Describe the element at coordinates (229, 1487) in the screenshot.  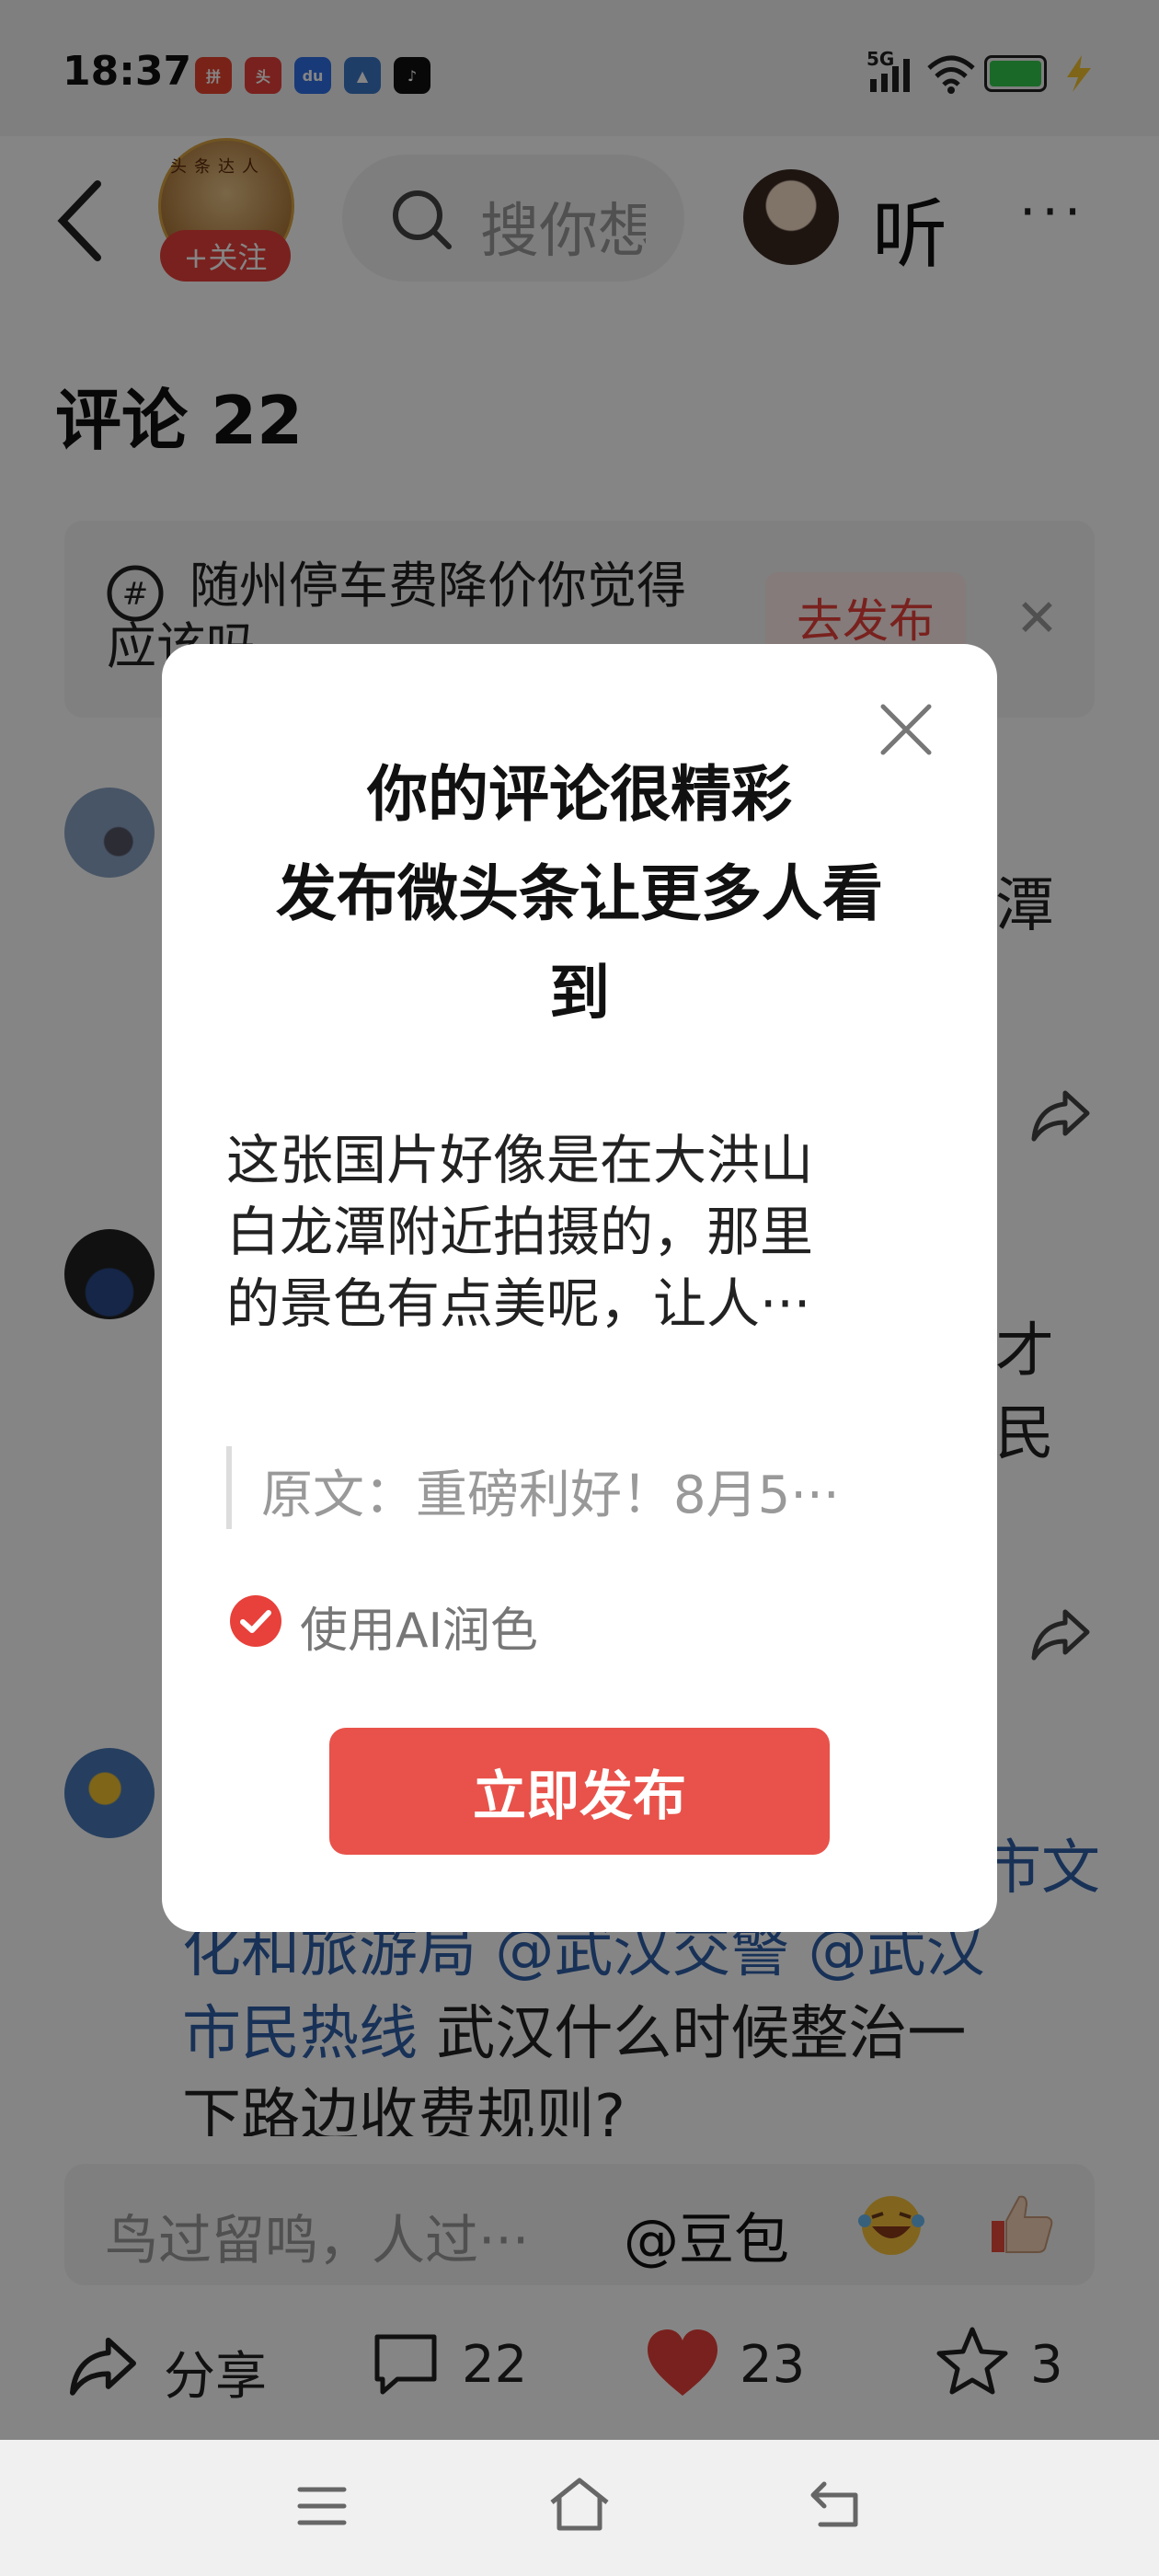
I see `quote-divider` at that location.